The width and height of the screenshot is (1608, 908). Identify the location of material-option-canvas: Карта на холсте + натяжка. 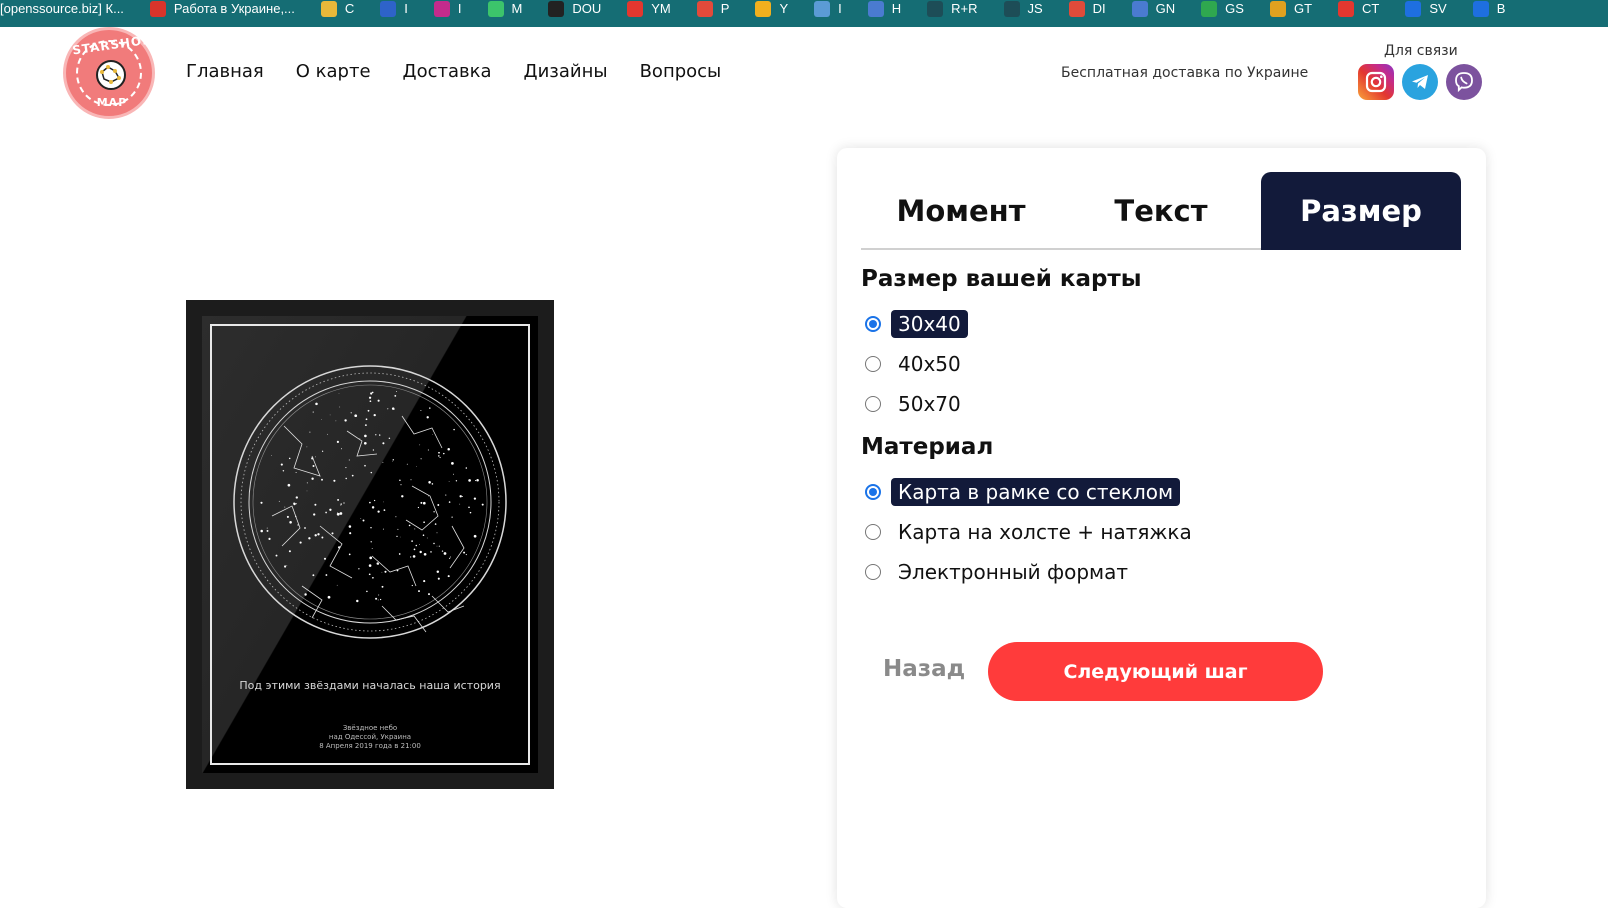
(1032, 532).